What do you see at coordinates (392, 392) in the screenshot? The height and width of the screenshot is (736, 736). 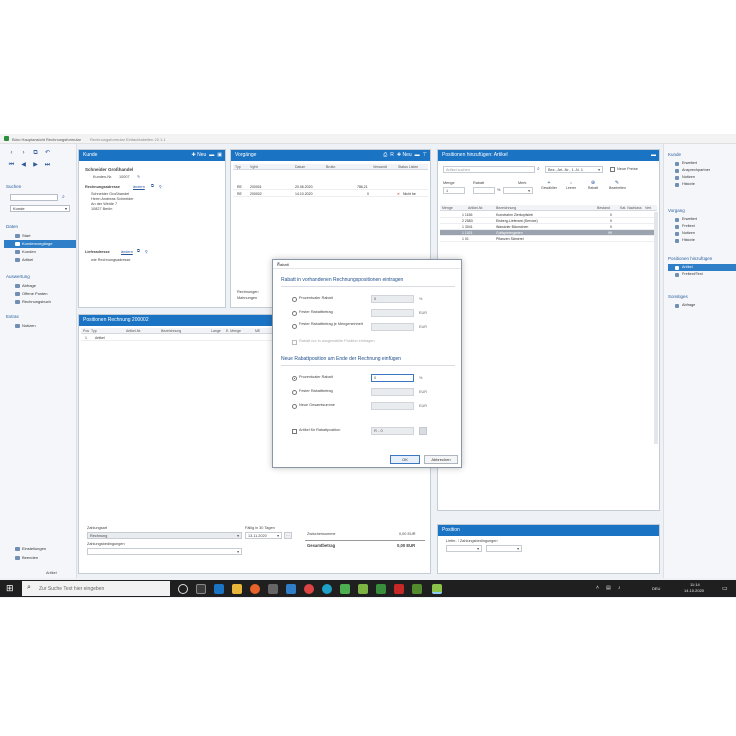 I see `neuer-fester-rabatt-field` at bounding box center [392, 392].